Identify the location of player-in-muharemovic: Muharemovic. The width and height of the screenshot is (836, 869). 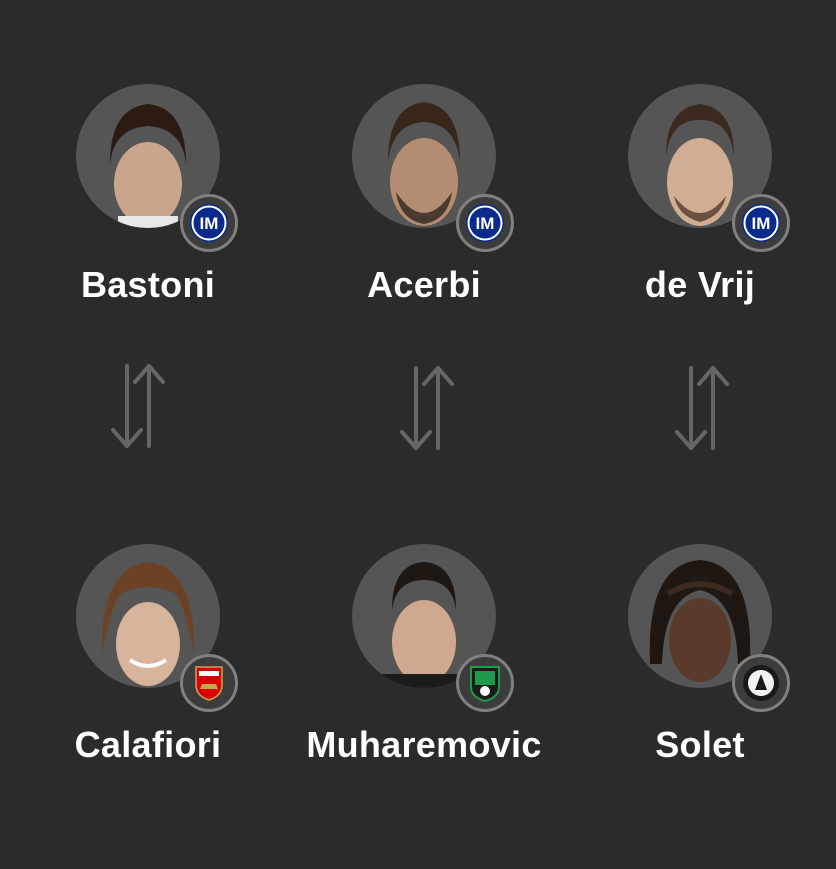
(424, 655).